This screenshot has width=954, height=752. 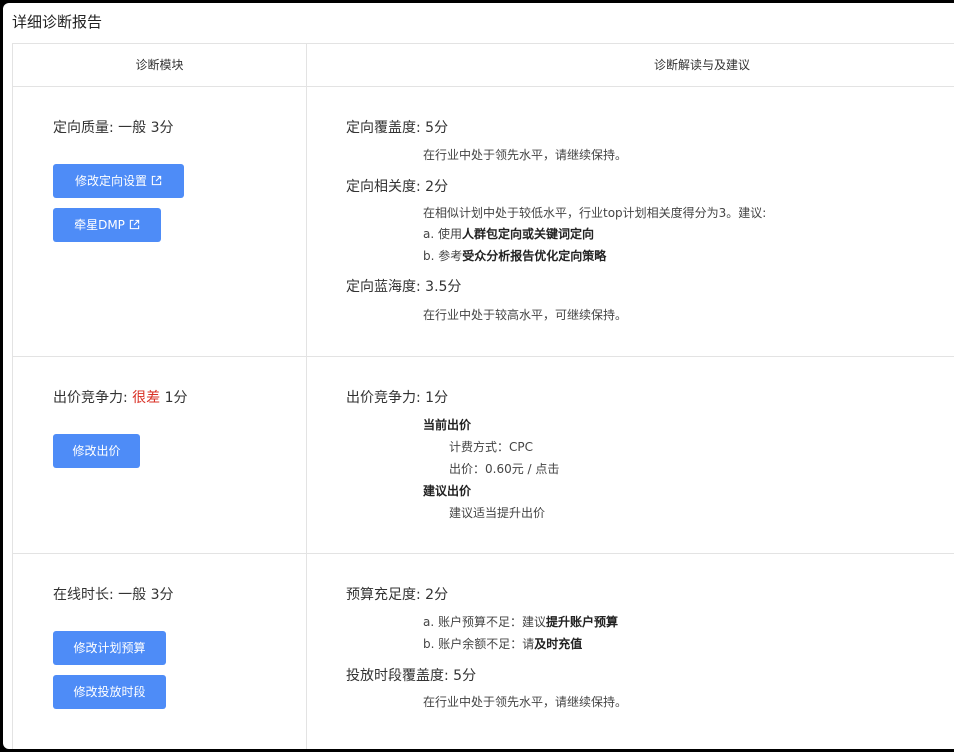 What do you see at coordinates (99, 225) in the screenshot?
I see `button-label: 牵星DMP` at bounding box center [99, 225].